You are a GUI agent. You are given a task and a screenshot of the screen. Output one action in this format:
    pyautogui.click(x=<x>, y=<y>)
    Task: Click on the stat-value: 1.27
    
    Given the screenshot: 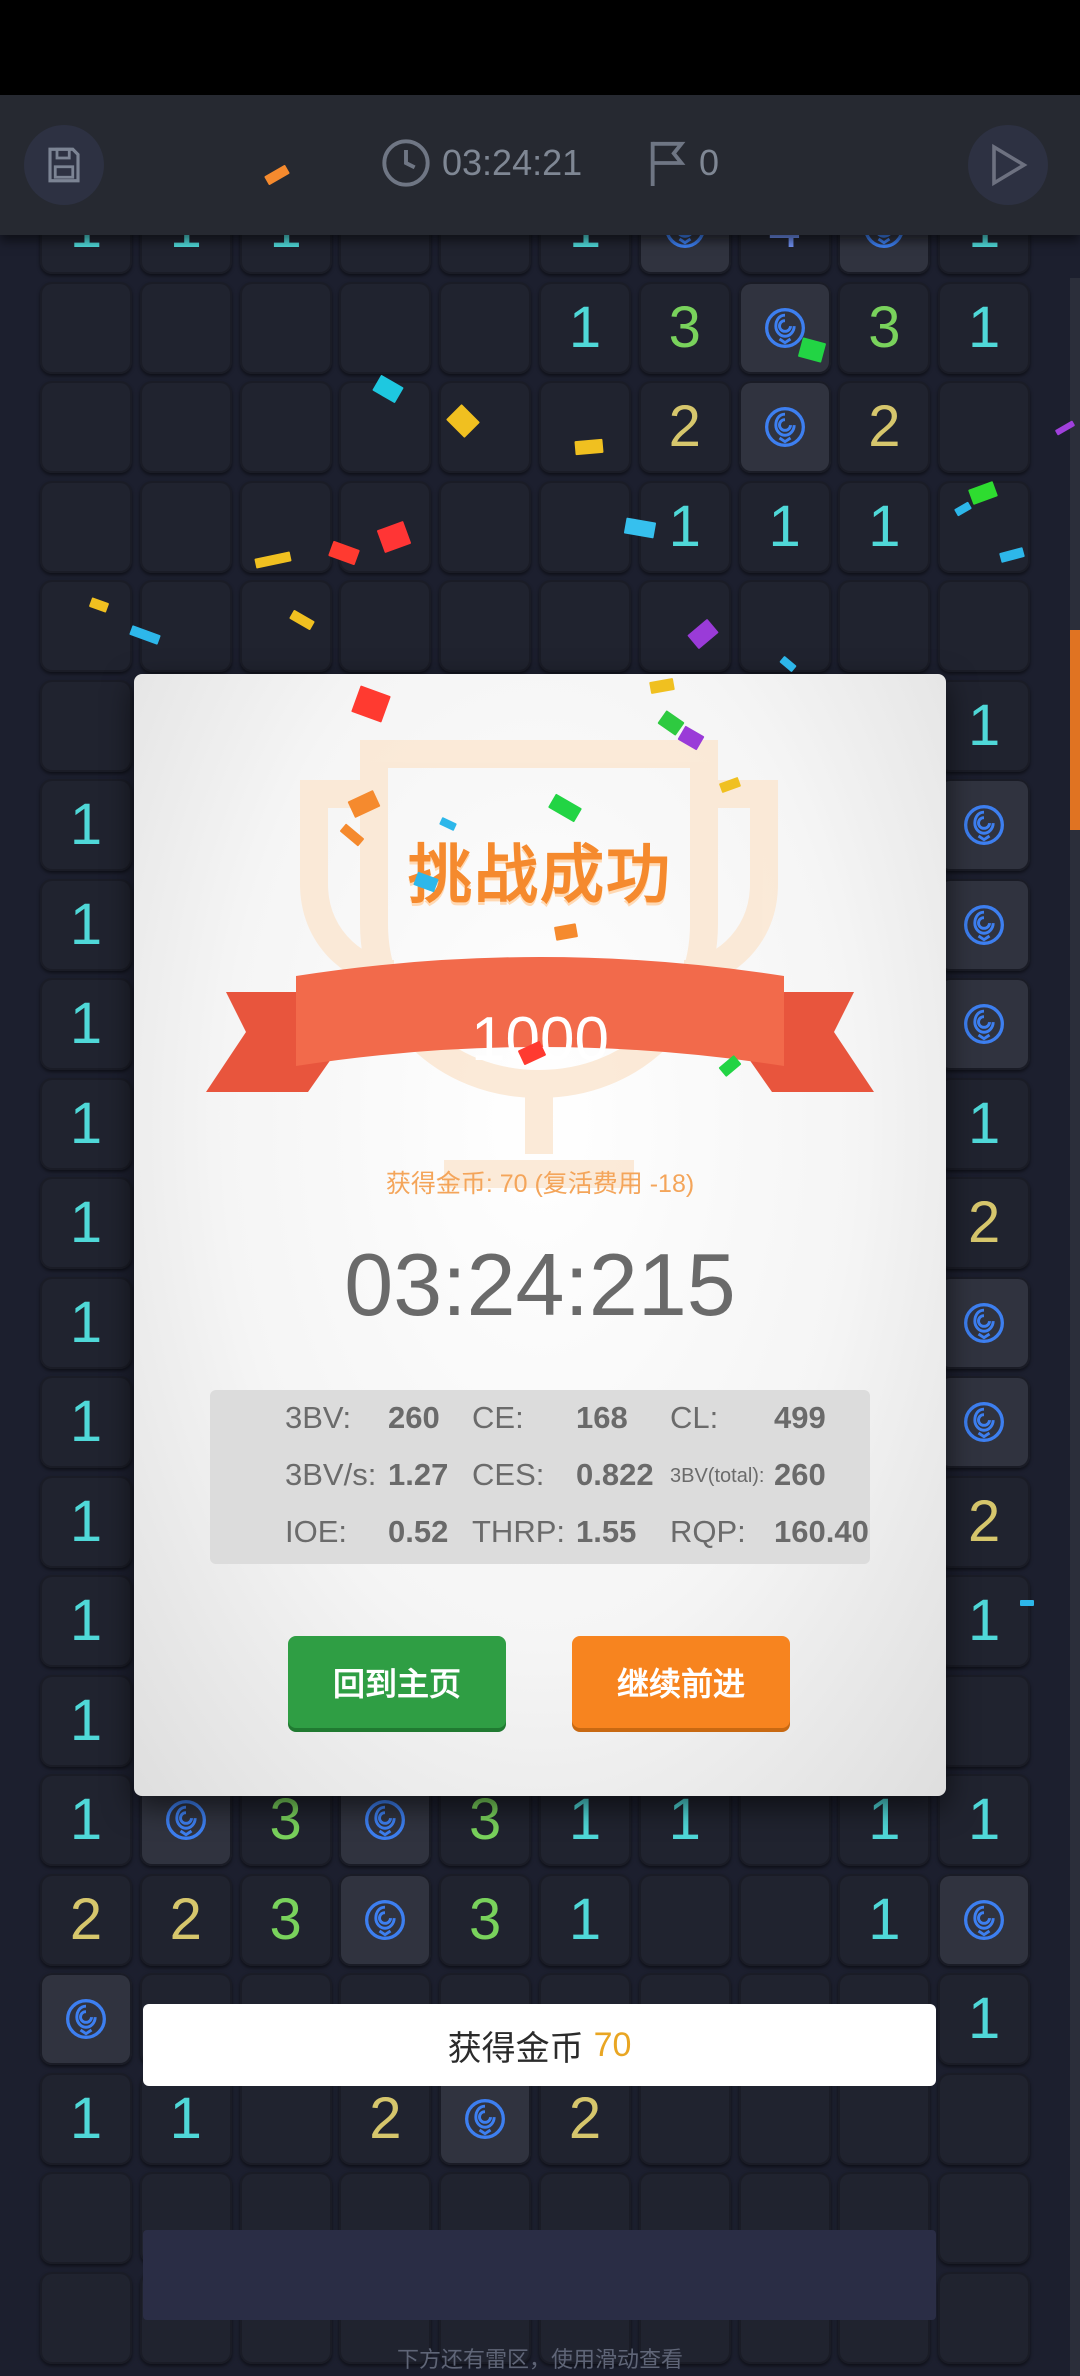 What is the action you would take?
    pyautogui.click(x=418, y=1474)
    